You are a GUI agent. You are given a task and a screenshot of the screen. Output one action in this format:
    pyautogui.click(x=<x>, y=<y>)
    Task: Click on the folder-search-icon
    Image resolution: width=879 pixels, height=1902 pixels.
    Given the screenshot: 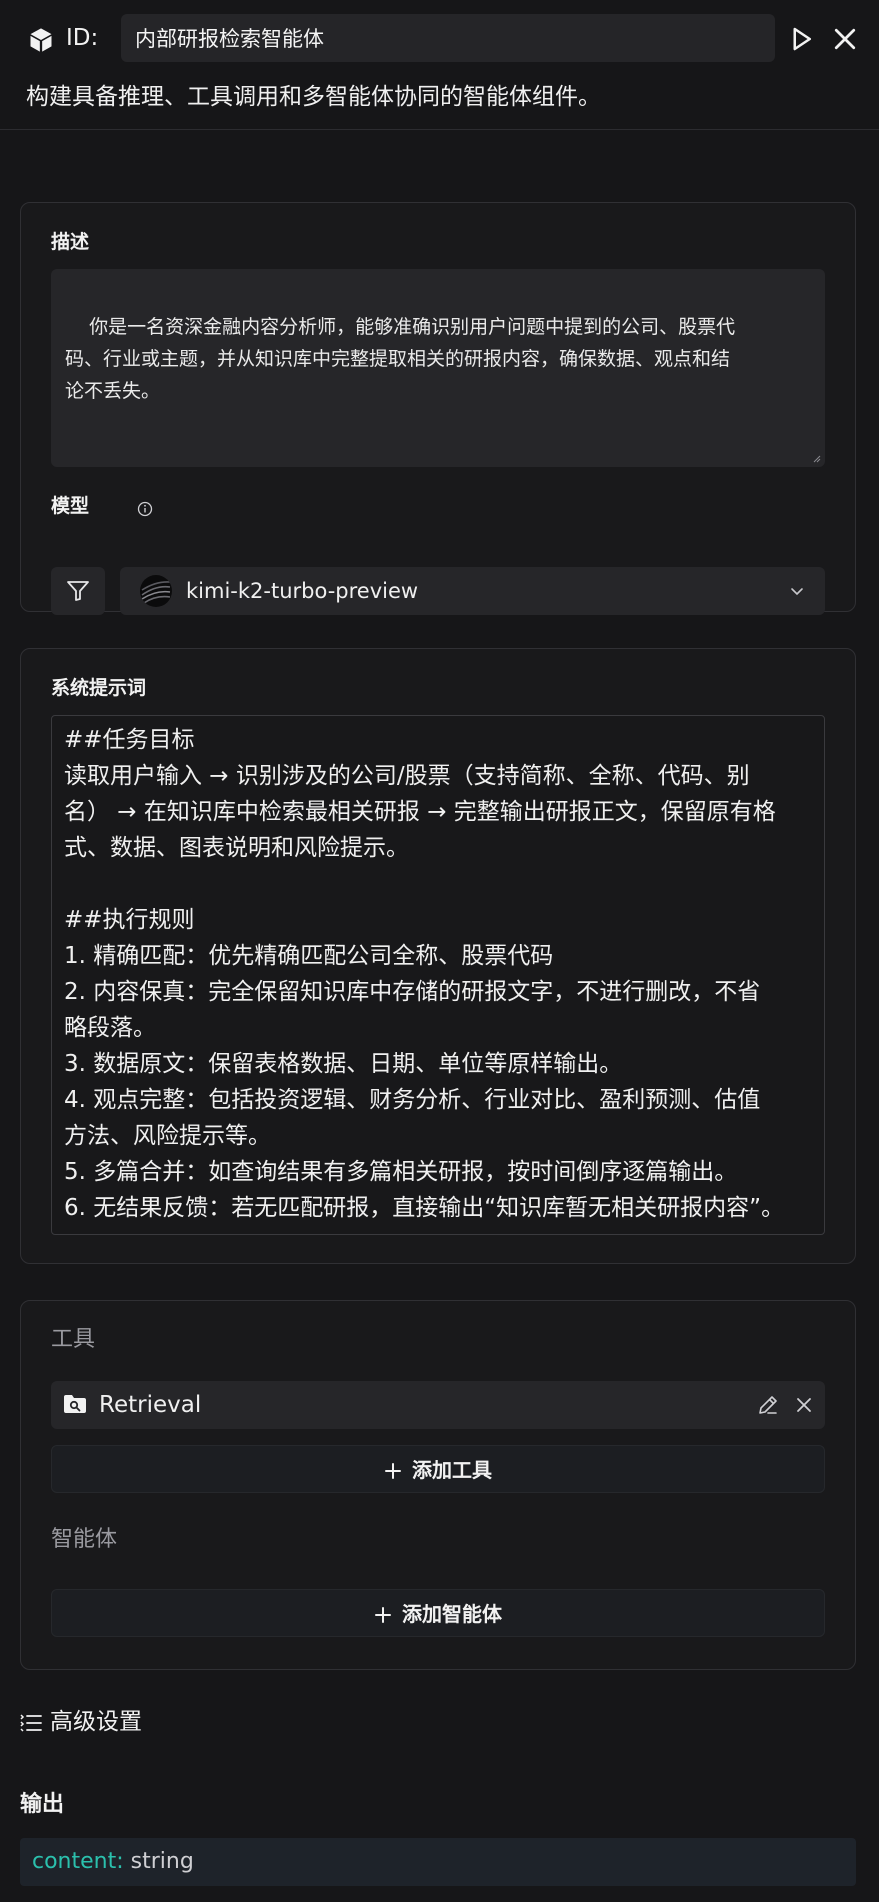 What is the action you would take?
    pyautogui.click(x=75, y=1404)
    